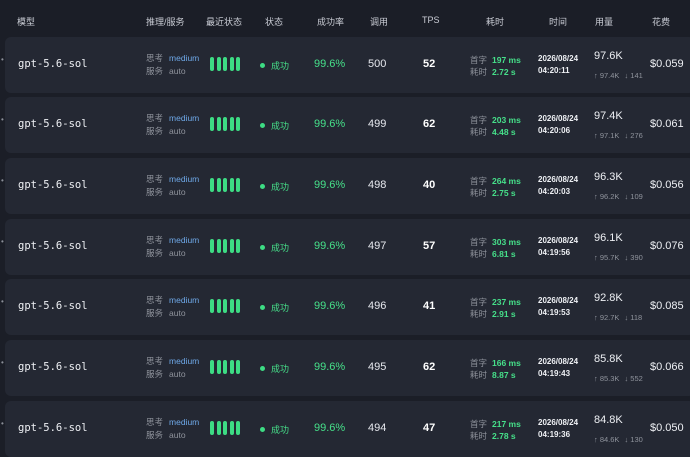 This screenshot has width=690, height=457. I want to click on first-token-value: 237 ms, so click(506, 302).